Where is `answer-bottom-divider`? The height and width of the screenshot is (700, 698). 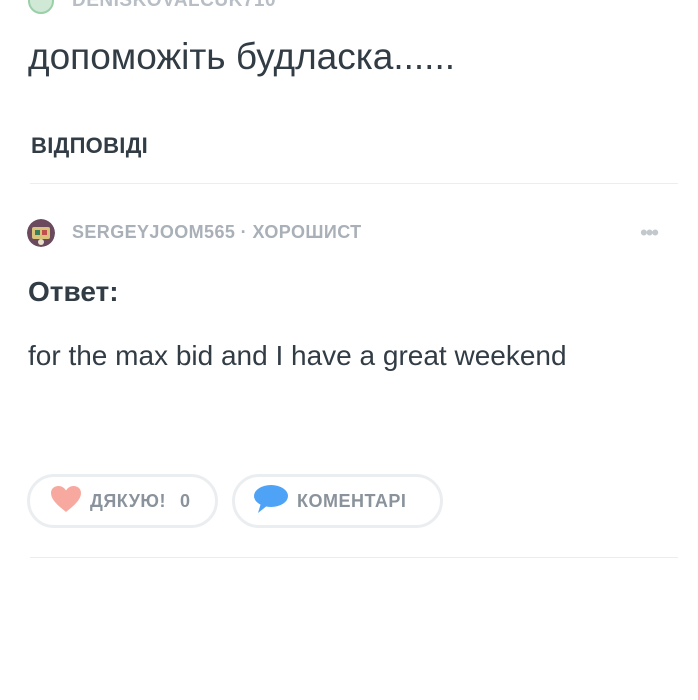 answer-bottom-divider is located at coordinates (354, 557).